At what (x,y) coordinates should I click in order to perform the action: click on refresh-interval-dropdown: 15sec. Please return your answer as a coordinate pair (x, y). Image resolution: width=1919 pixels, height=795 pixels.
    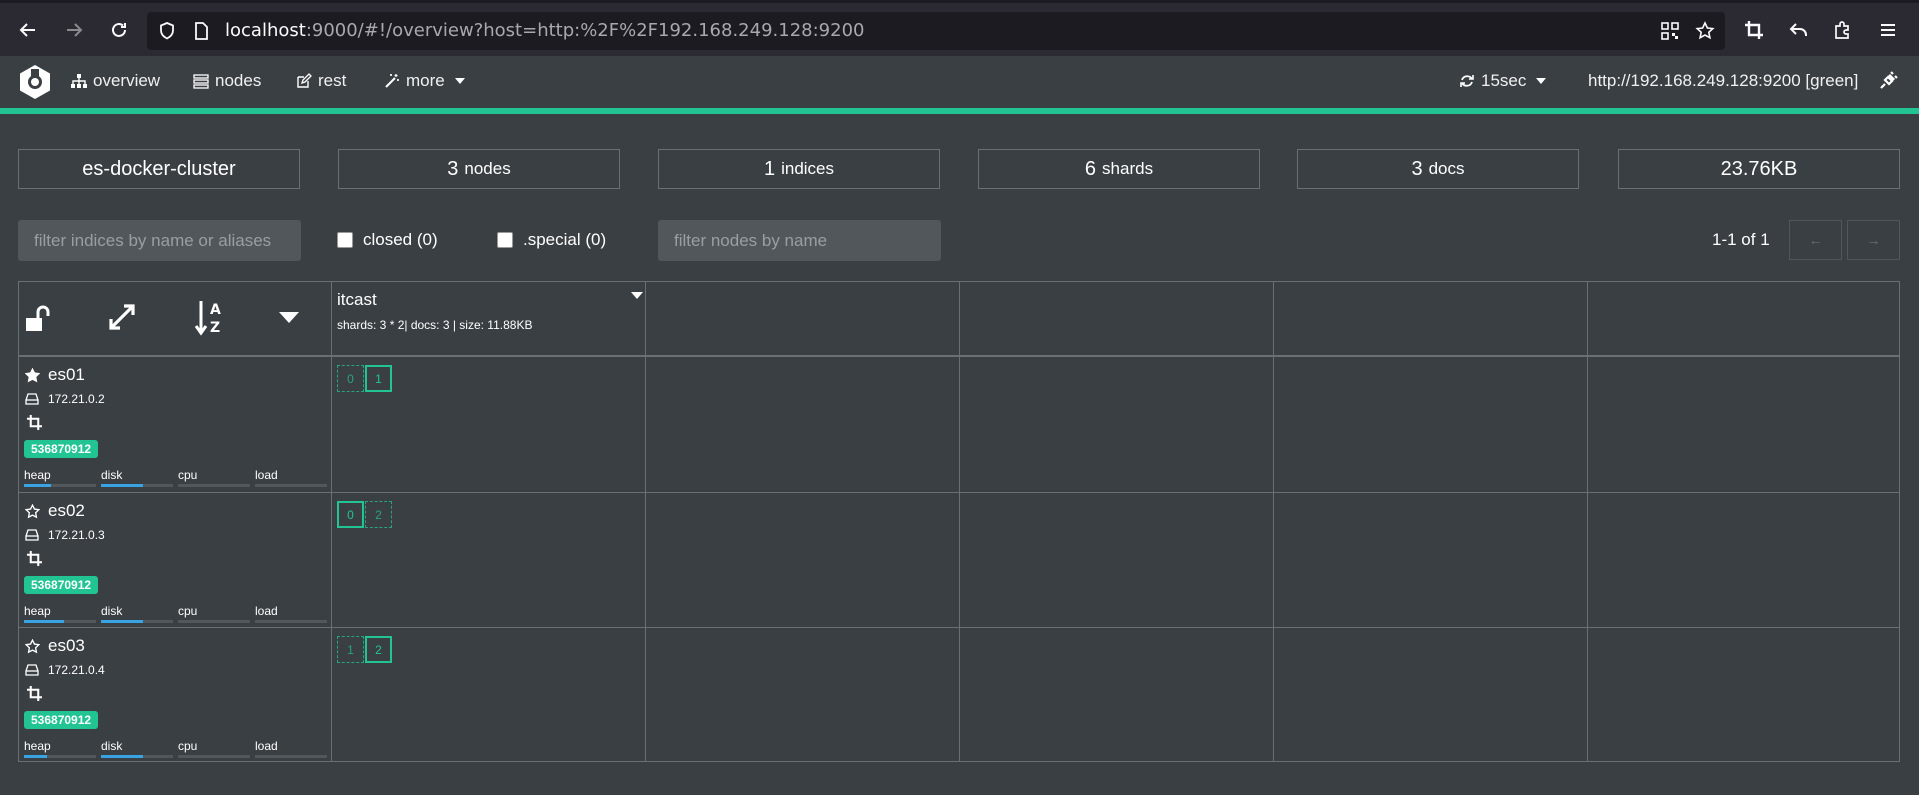
    Looking at the image, I should click on (1503, 81).